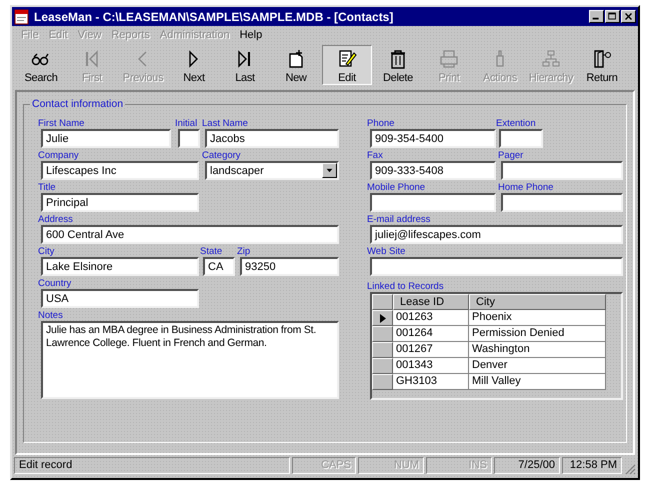 The width and height of the screenshot is (647, 483). I want to click on text-field: 909-354-5400, so click(433, 138).